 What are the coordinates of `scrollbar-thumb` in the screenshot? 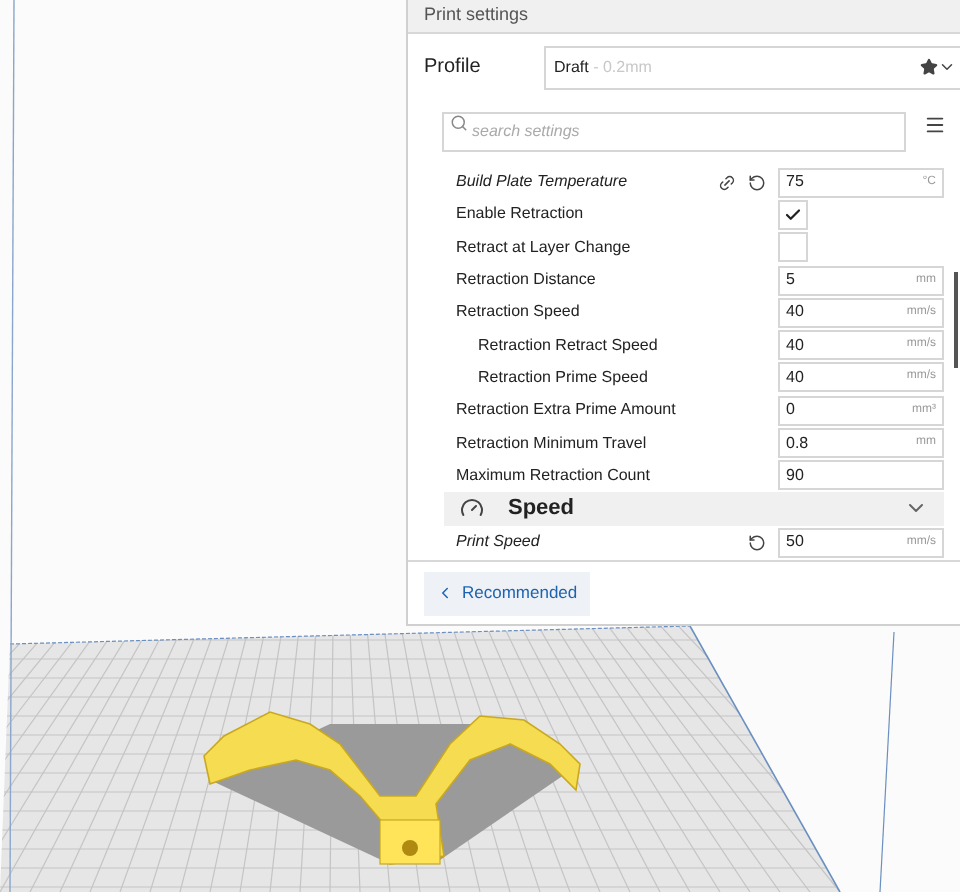 It's located at (956, 320).